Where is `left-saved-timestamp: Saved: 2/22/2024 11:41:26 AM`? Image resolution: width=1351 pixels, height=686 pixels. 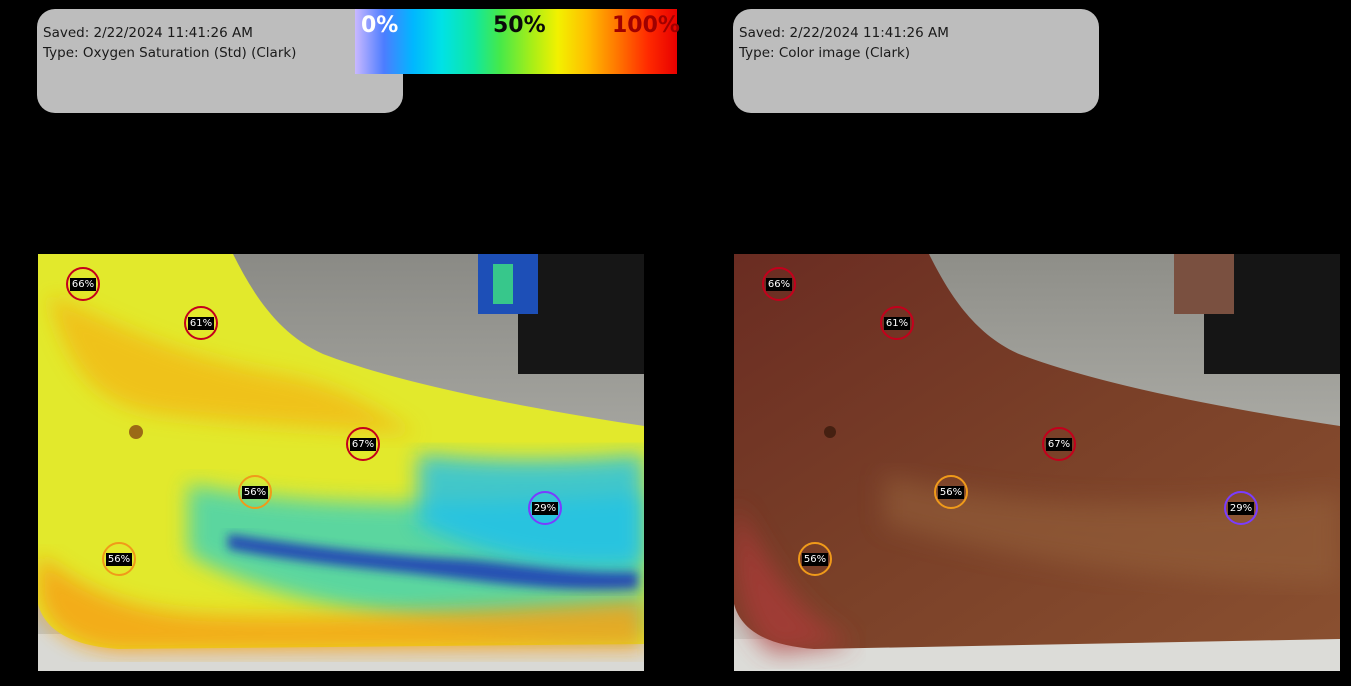
left-saved-timestamp: Saved: 2/22/2024 11:41:26 AM is located at coordinates (148, 33).